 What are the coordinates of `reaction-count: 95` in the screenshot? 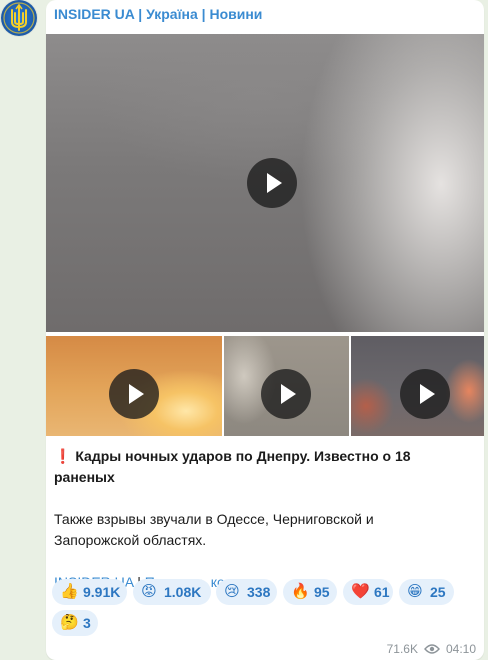 It's located at (322, 592).